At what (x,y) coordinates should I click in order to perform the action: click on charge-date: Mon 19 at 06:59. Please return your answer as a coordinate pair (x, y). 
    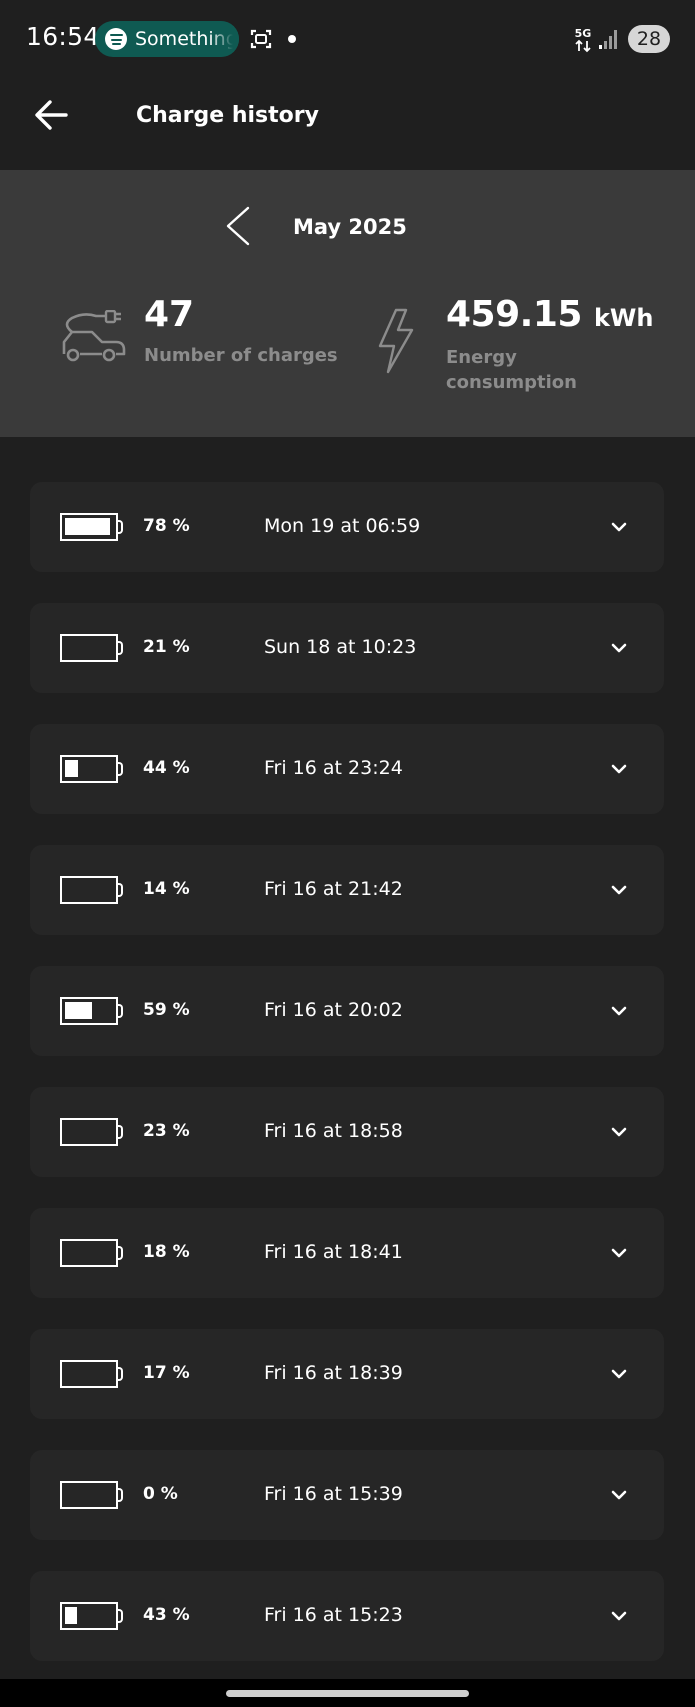
    Looking at the image, I should click on (342, 526).